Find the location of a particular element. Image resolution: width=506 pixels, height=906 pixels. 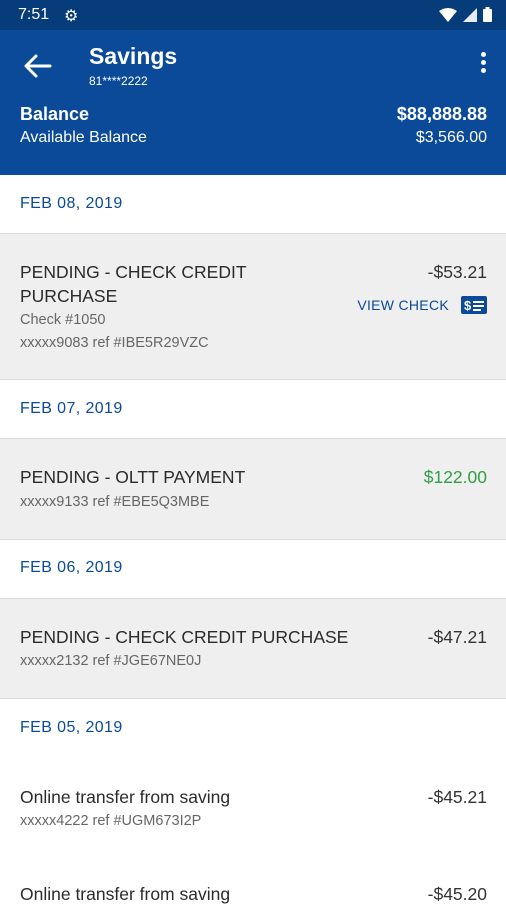

page-title: Savings is located at coordinates (133, 56).